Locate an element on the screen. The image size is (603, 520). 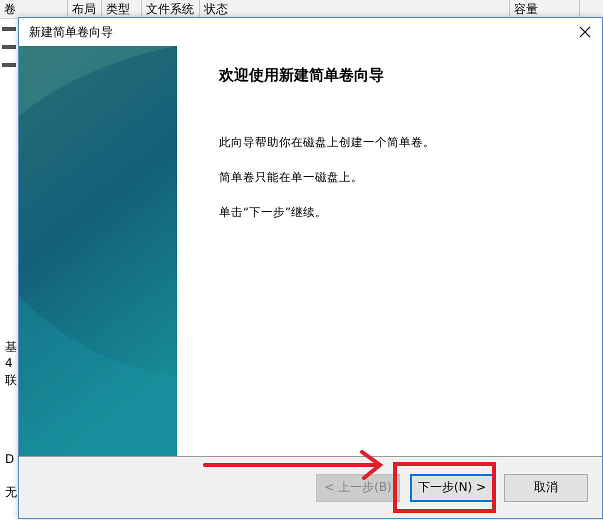
next-button: 下一步(N) > is located at coordinates (452, 488).